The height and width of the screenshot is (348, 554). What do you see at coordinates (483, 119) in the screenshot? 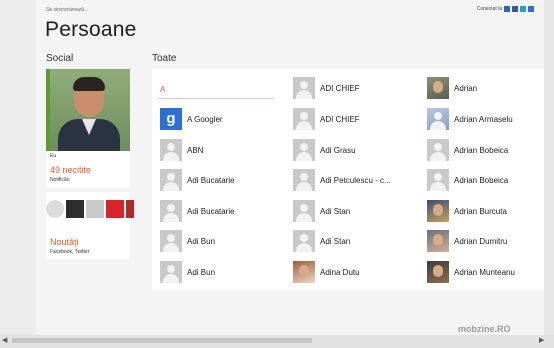
I see `contact-name: Adrian Armaselu` at bounding box center [483, 119].